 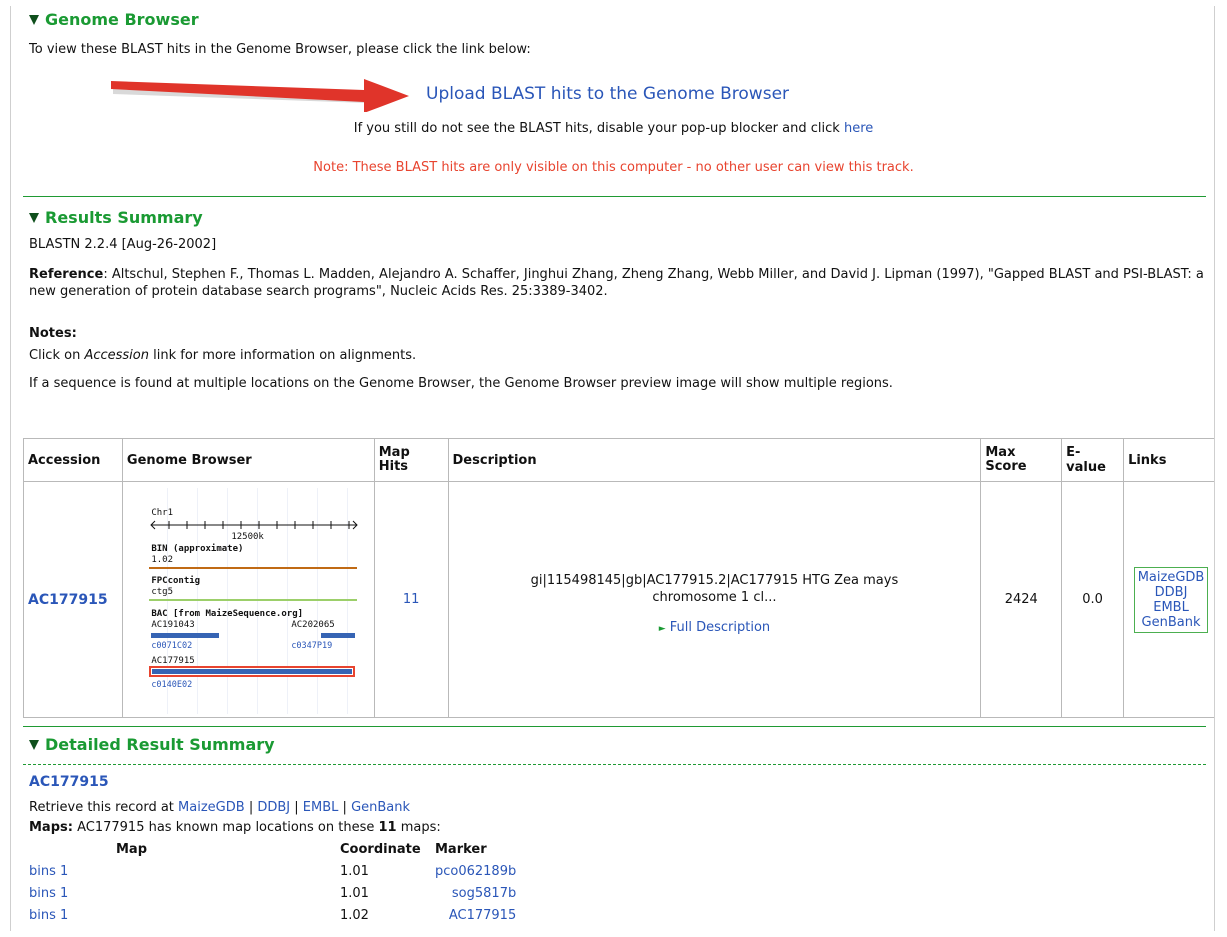 What do you see at coordinates (171, 685) in the screenshot?
I see `bac-link-3: c0140E02` at bounding box center [171, 685].